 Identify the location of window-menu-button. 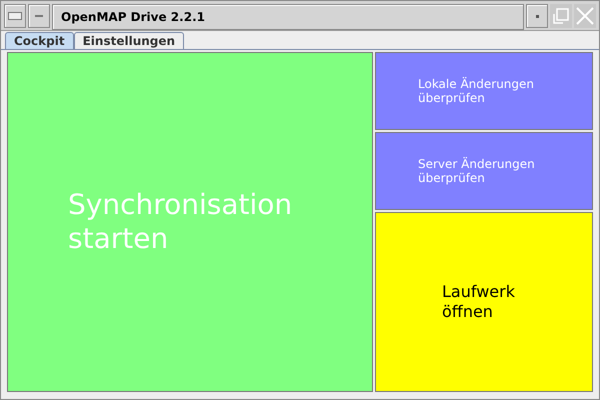
(15, 16).